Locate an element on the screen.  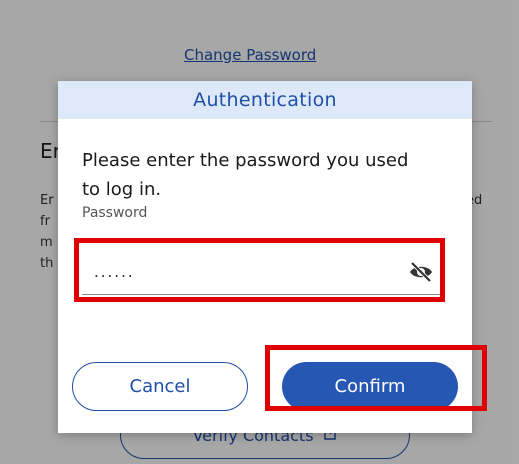
dialog-title: Authentication is located at coordinates (265, 100).